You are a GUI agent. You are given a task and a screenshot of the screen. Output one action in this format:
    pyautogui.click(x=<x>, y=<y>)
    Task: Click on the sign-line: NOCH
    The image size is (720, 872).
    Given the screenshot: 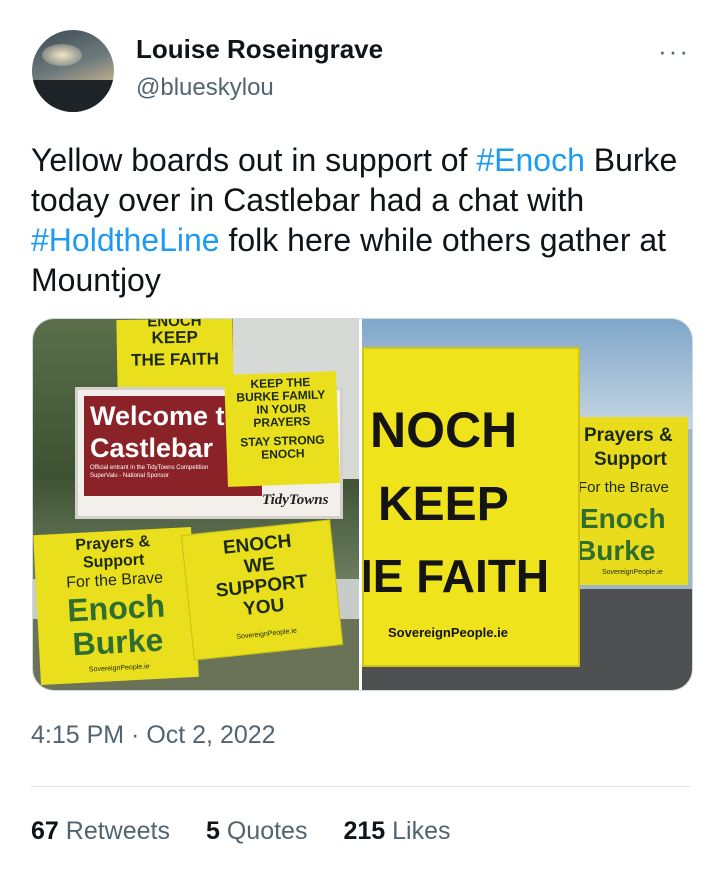 What is the action you would take?
    pyautogui.click(x=444, y=430)
    